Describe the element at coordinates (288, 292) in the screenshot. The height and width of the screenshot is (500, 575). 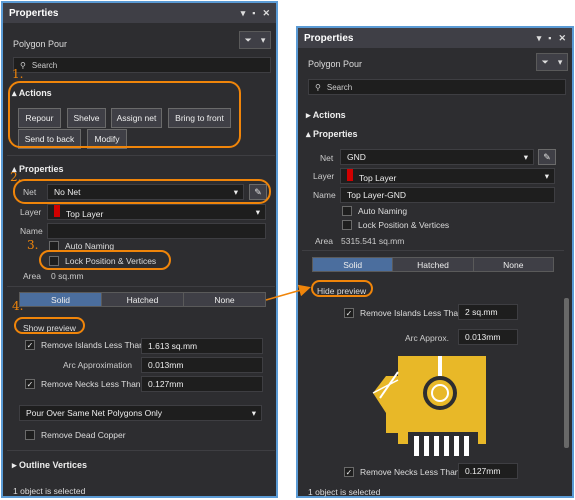
I see `annotation-arrow` at that location.